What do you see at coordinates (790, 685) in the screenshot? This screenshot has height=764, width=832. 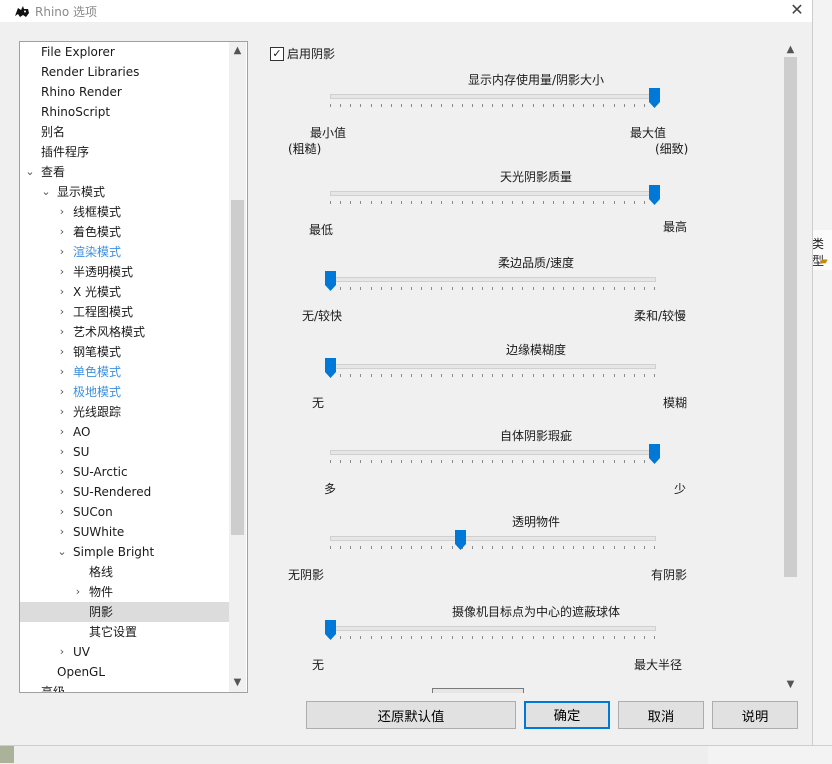 I see `panel-scroll-down-arrow-icon: ▼` at bounding box center [790, 685].